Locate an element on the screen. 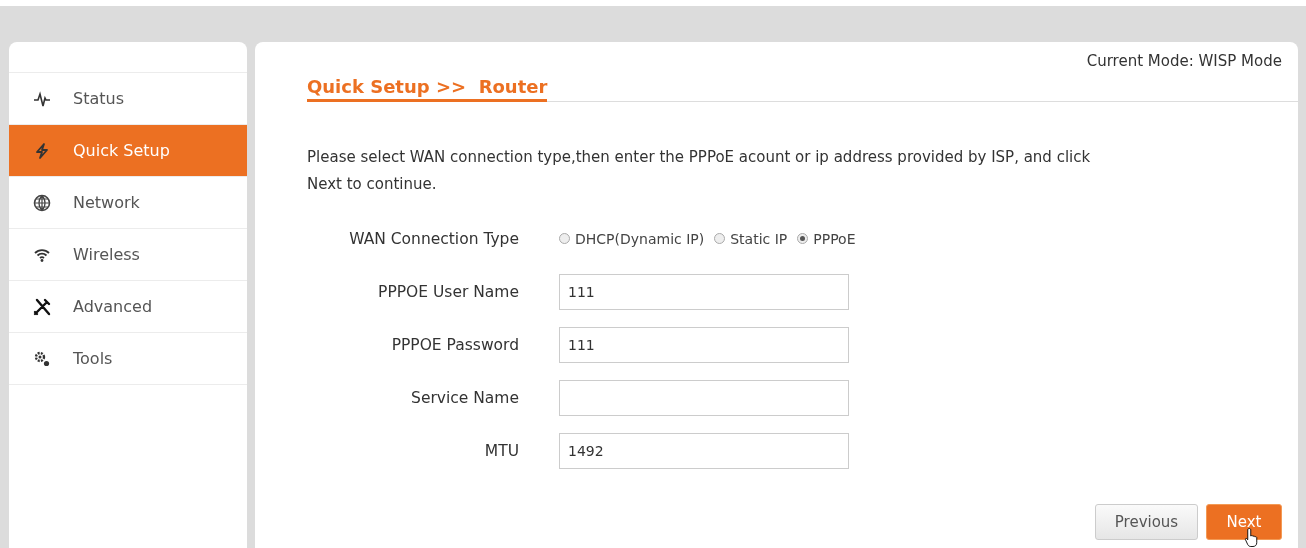  previous-button: Previous is located at coordinates (1146, 522).